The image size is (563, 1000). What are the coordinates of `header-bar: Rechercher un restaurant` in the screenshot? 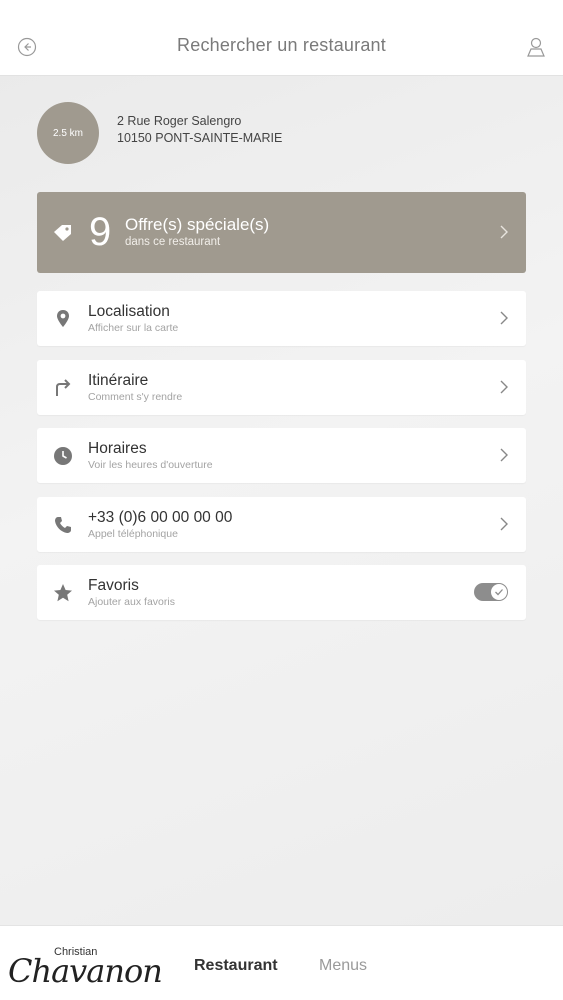 It's located at (281, 38).